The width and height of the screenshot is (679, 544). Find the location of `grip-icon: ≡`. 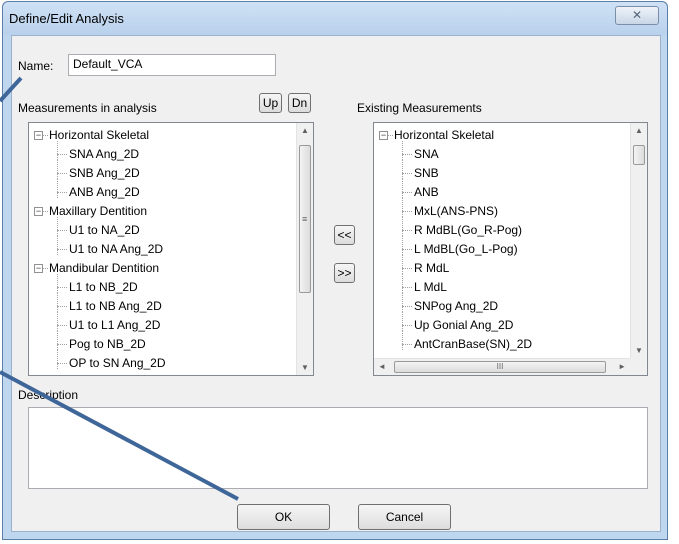

grip-icon: ≡ is located at coordinates (305, 219).